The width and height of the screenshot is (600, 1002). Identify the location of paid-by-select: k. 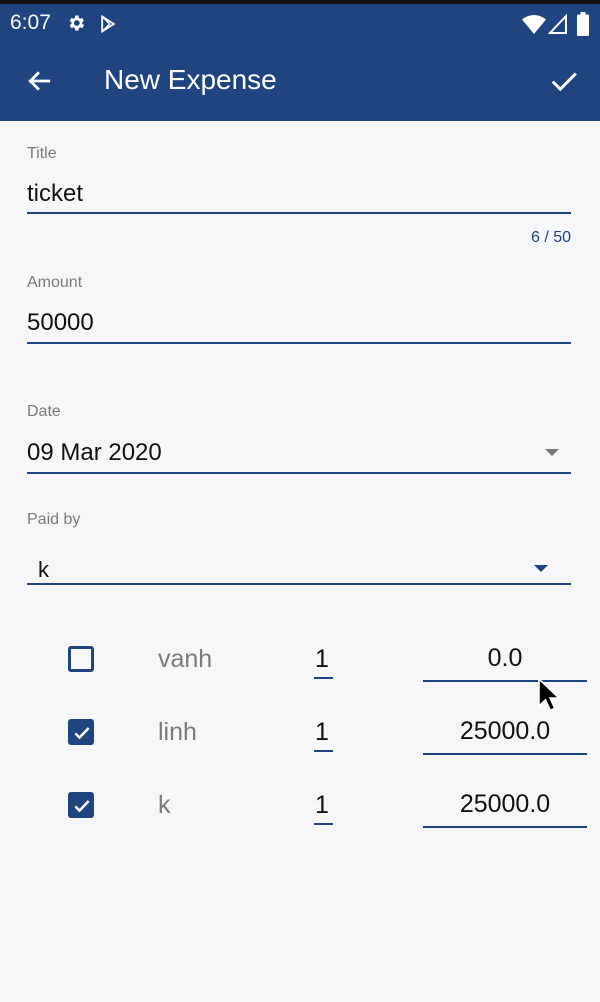
(43, 570).